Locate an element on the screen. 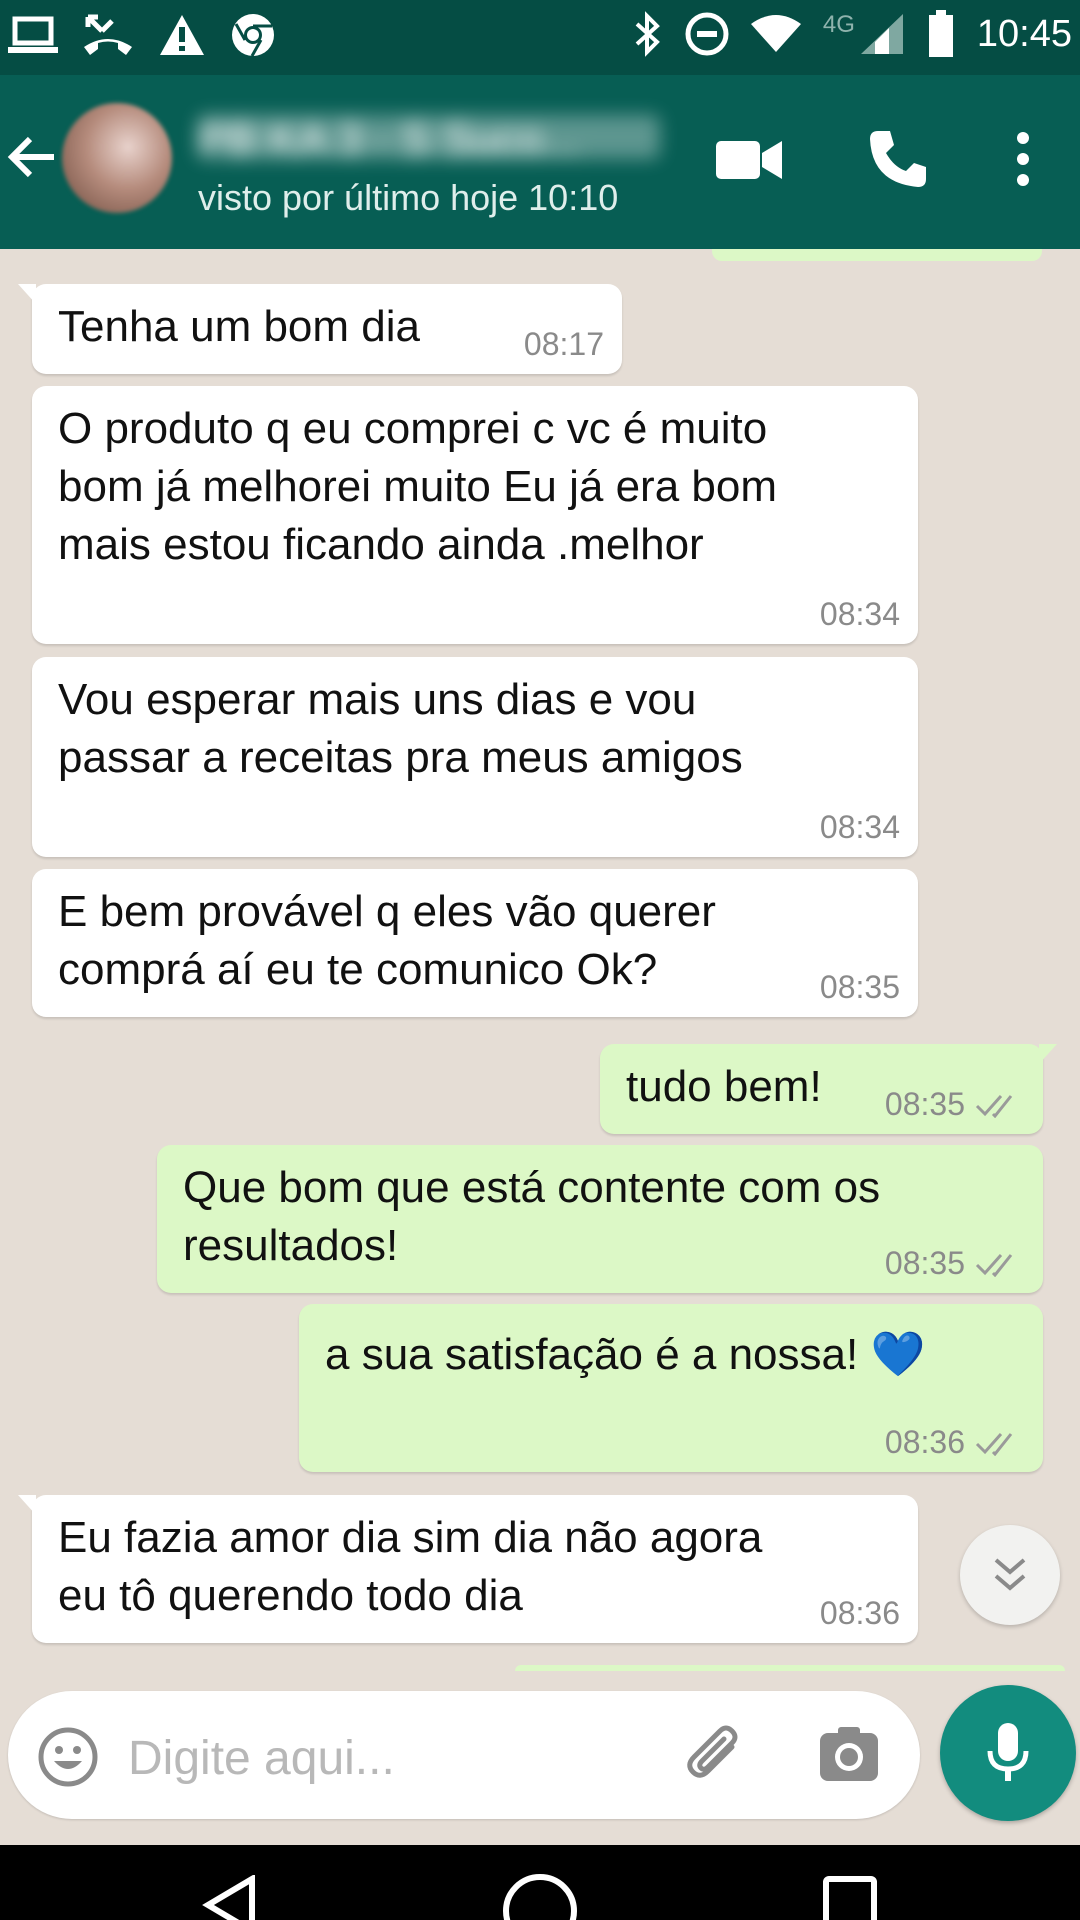 The image size is (1080, 1920). message-outgoing: tudo bem! 08:35 is located at coordinates (828, 1089).